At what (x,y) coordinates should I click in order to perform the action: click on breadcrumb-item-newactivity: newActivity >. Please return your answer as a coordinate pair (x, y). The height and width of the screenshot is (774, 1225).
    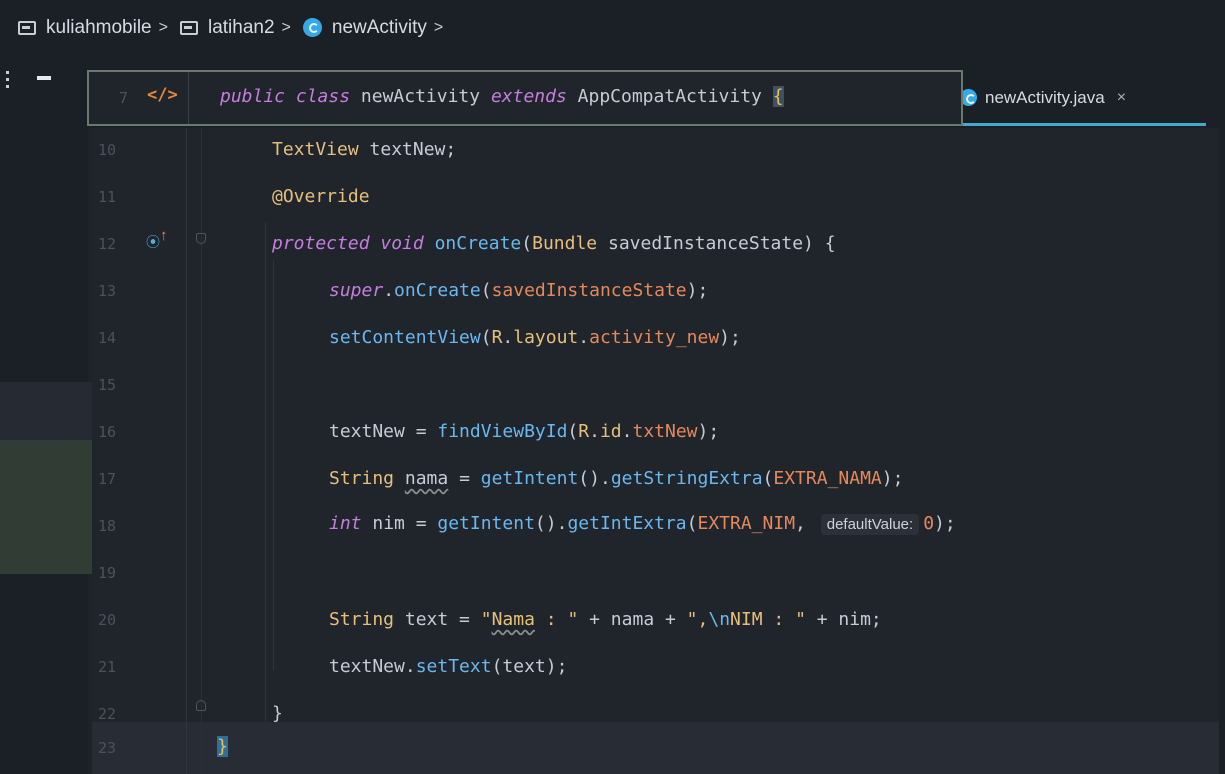
    Looking at the image, I should click on (373, 27).